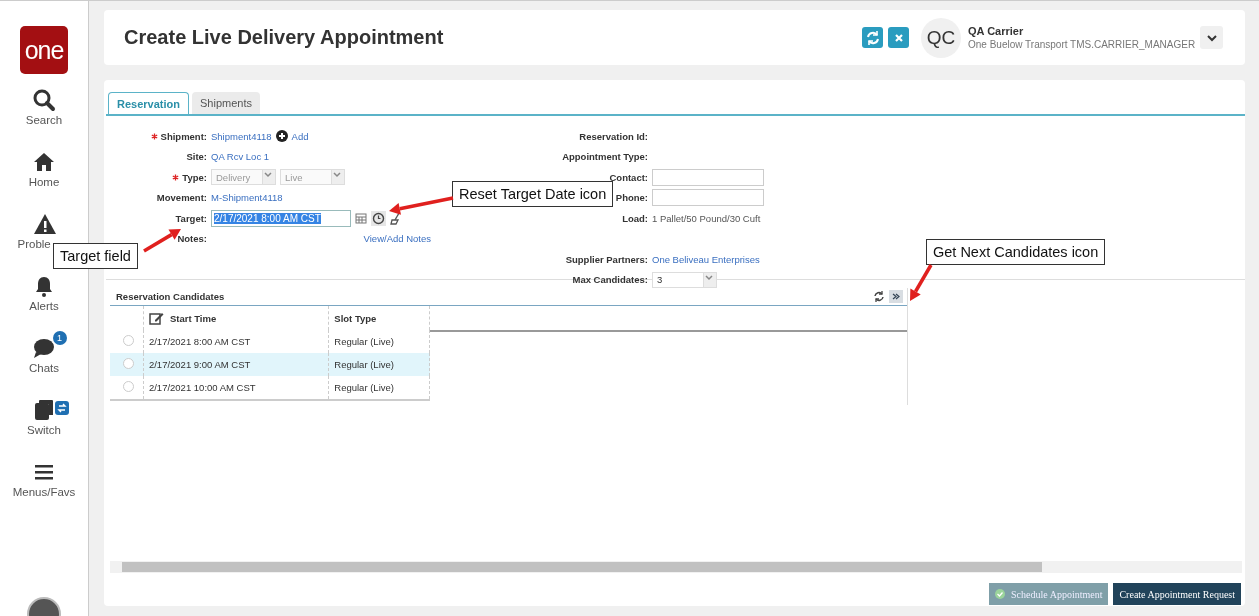 The image size is (1259, 616). Describe the element at coordinates (59, 338) in the screenshot. I see `count-badge: 1` at that location.